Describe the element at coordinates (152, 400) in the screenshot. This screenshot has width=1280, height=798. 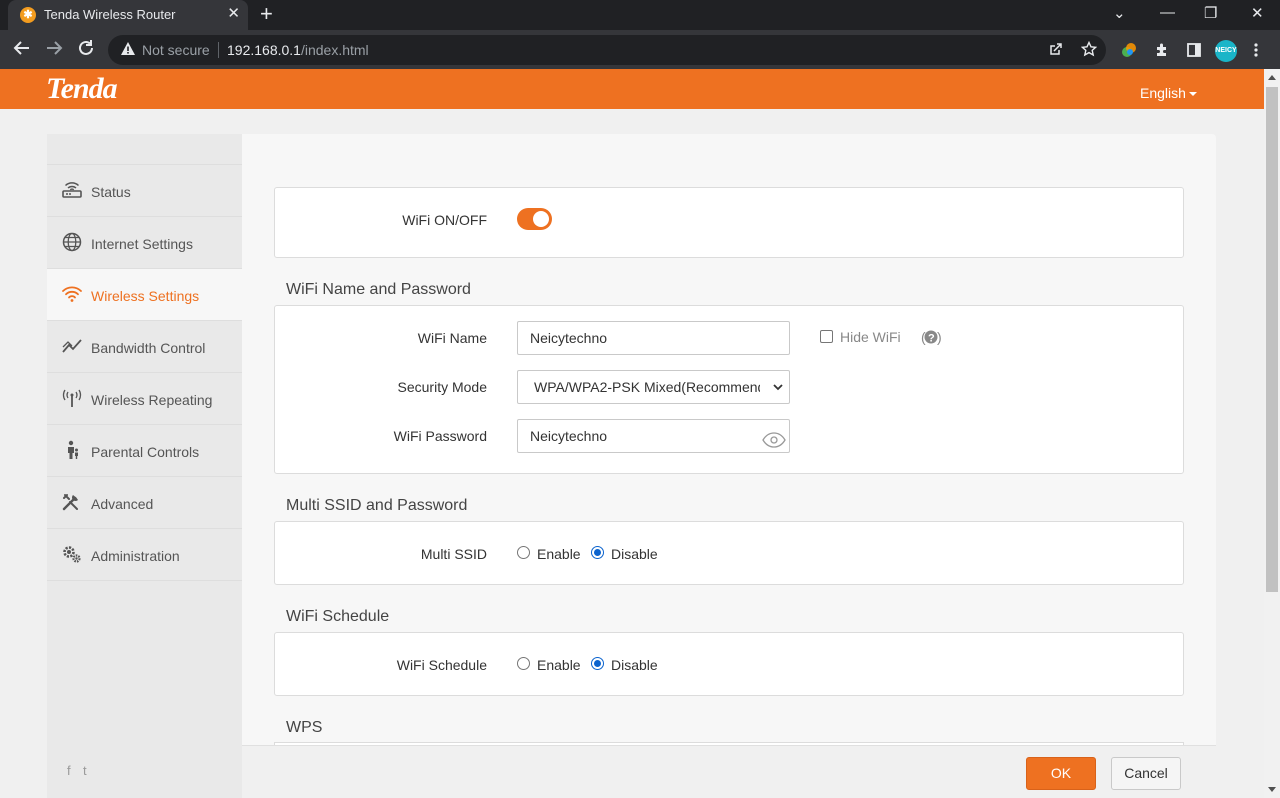
I see `sidebar-item-label: Wireless Repeating` at that location.